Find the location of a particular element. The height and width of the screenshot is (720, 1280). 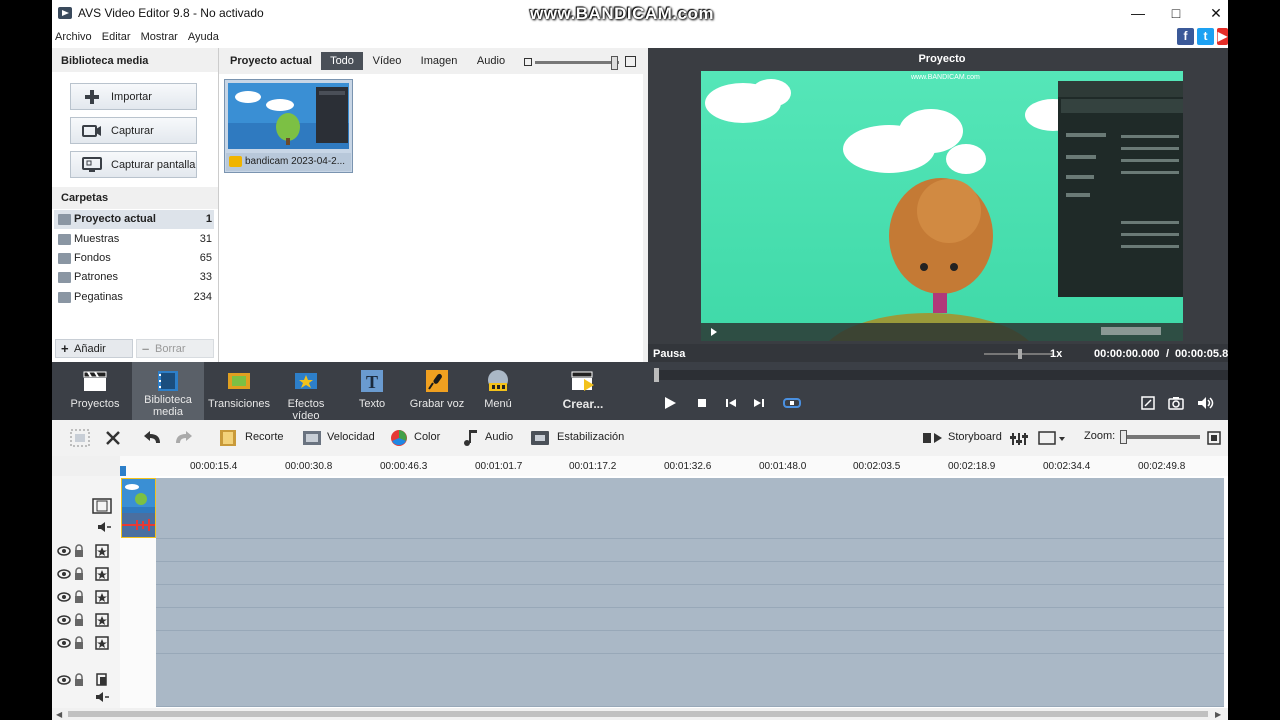

undo-icon is located at coordinates (153, 438).